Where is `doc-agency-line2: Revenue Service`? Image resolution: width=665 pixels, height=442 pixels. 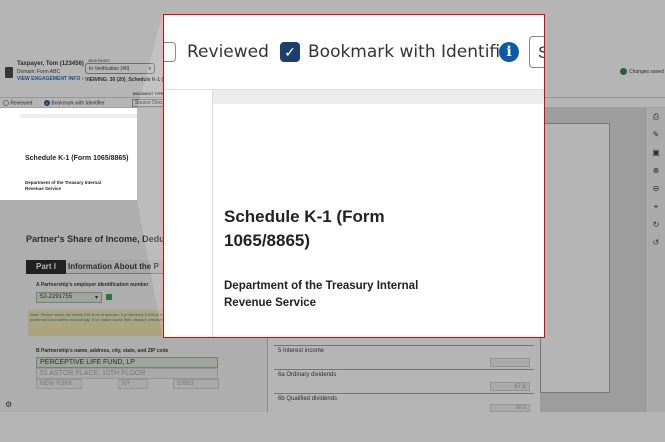
doc-agency-line2: Revenue Service is located at coordinates (270, 303).